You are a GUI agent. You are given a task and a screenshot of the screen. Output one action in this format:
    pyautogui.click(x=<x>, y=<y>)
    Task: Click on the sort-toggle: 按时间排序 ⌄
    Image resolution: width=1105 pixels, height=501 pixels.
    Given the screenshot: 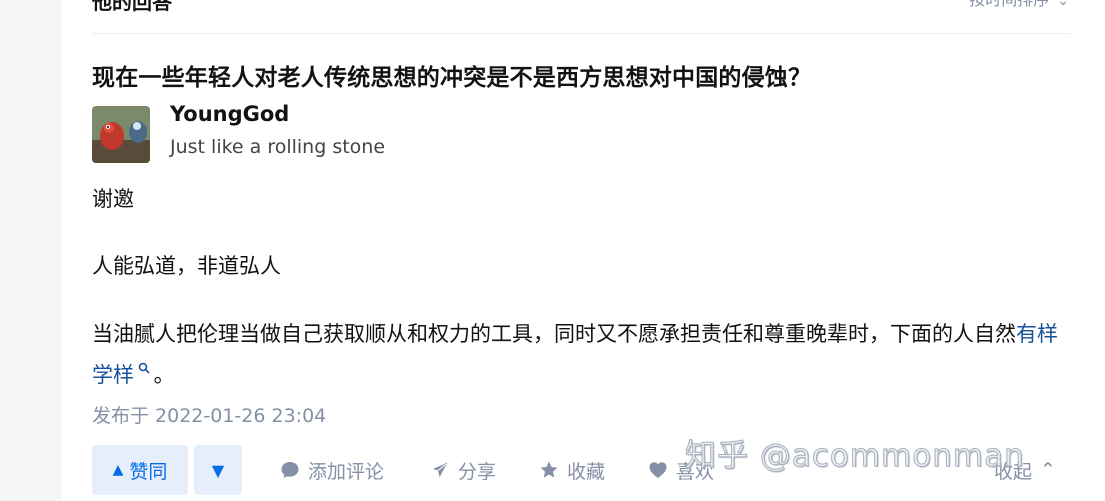 What is the action you would take?
    pyautogui.click(x=1019, y=5)
    